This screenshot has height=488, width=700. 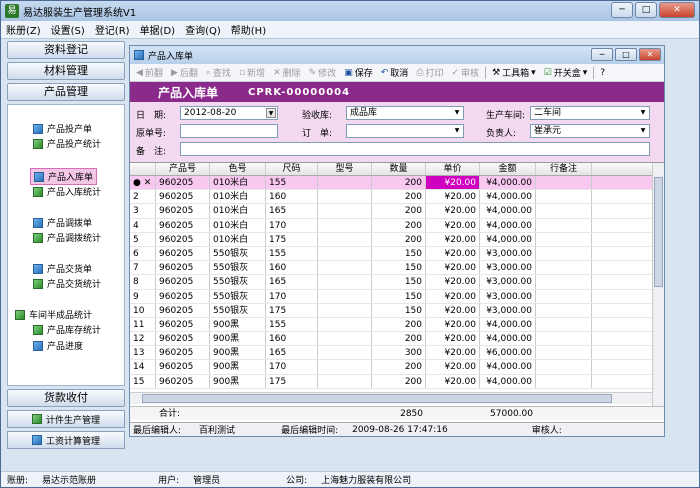 I want to click on table-cell: 5, so click(x=143, y=239).